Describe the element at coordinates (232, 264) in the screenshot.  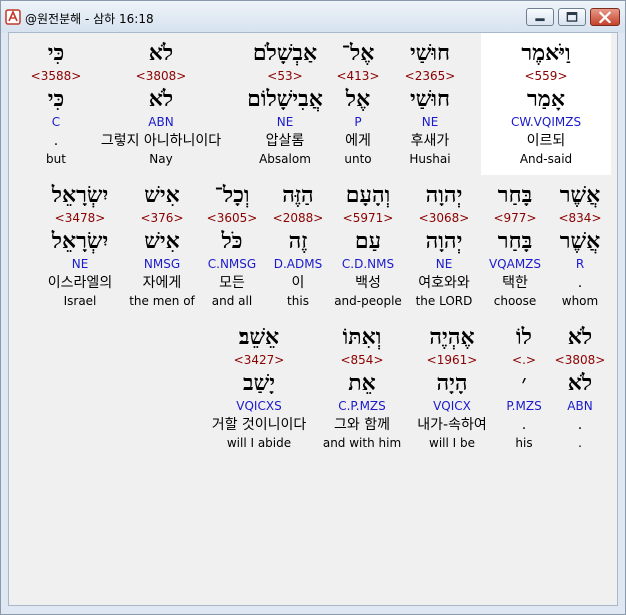
I see `parsing-code: C.NMSG` at that location.